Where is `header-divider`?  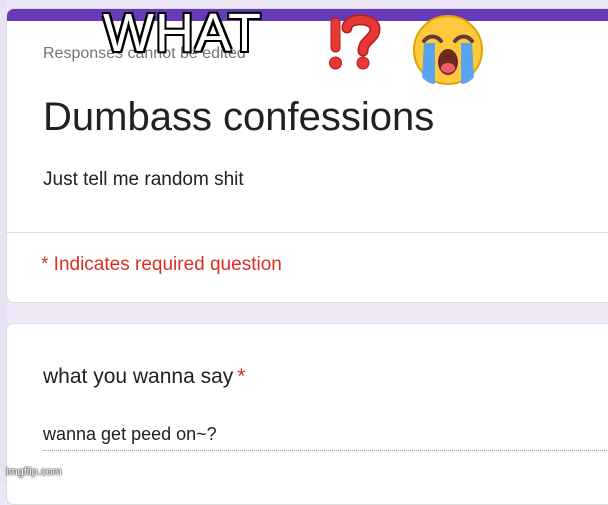 header-divider is located at coordinates (307, 232).